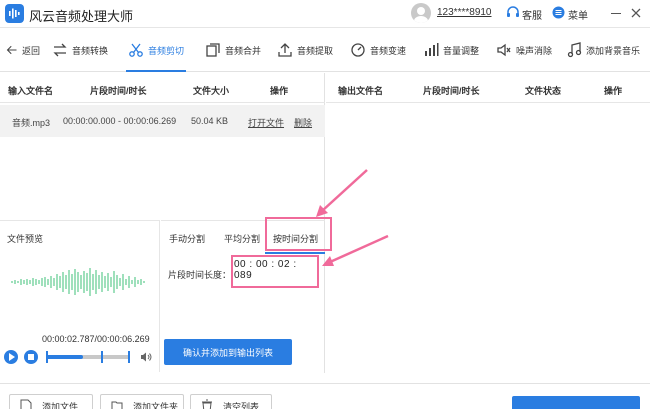 Image resolution: width=650 pixels, height=409 pixels. What do you see at coordinates (532, 14) in the screenshot?
I see `customer-service-button: 客服` at bounding box center [532, 14].